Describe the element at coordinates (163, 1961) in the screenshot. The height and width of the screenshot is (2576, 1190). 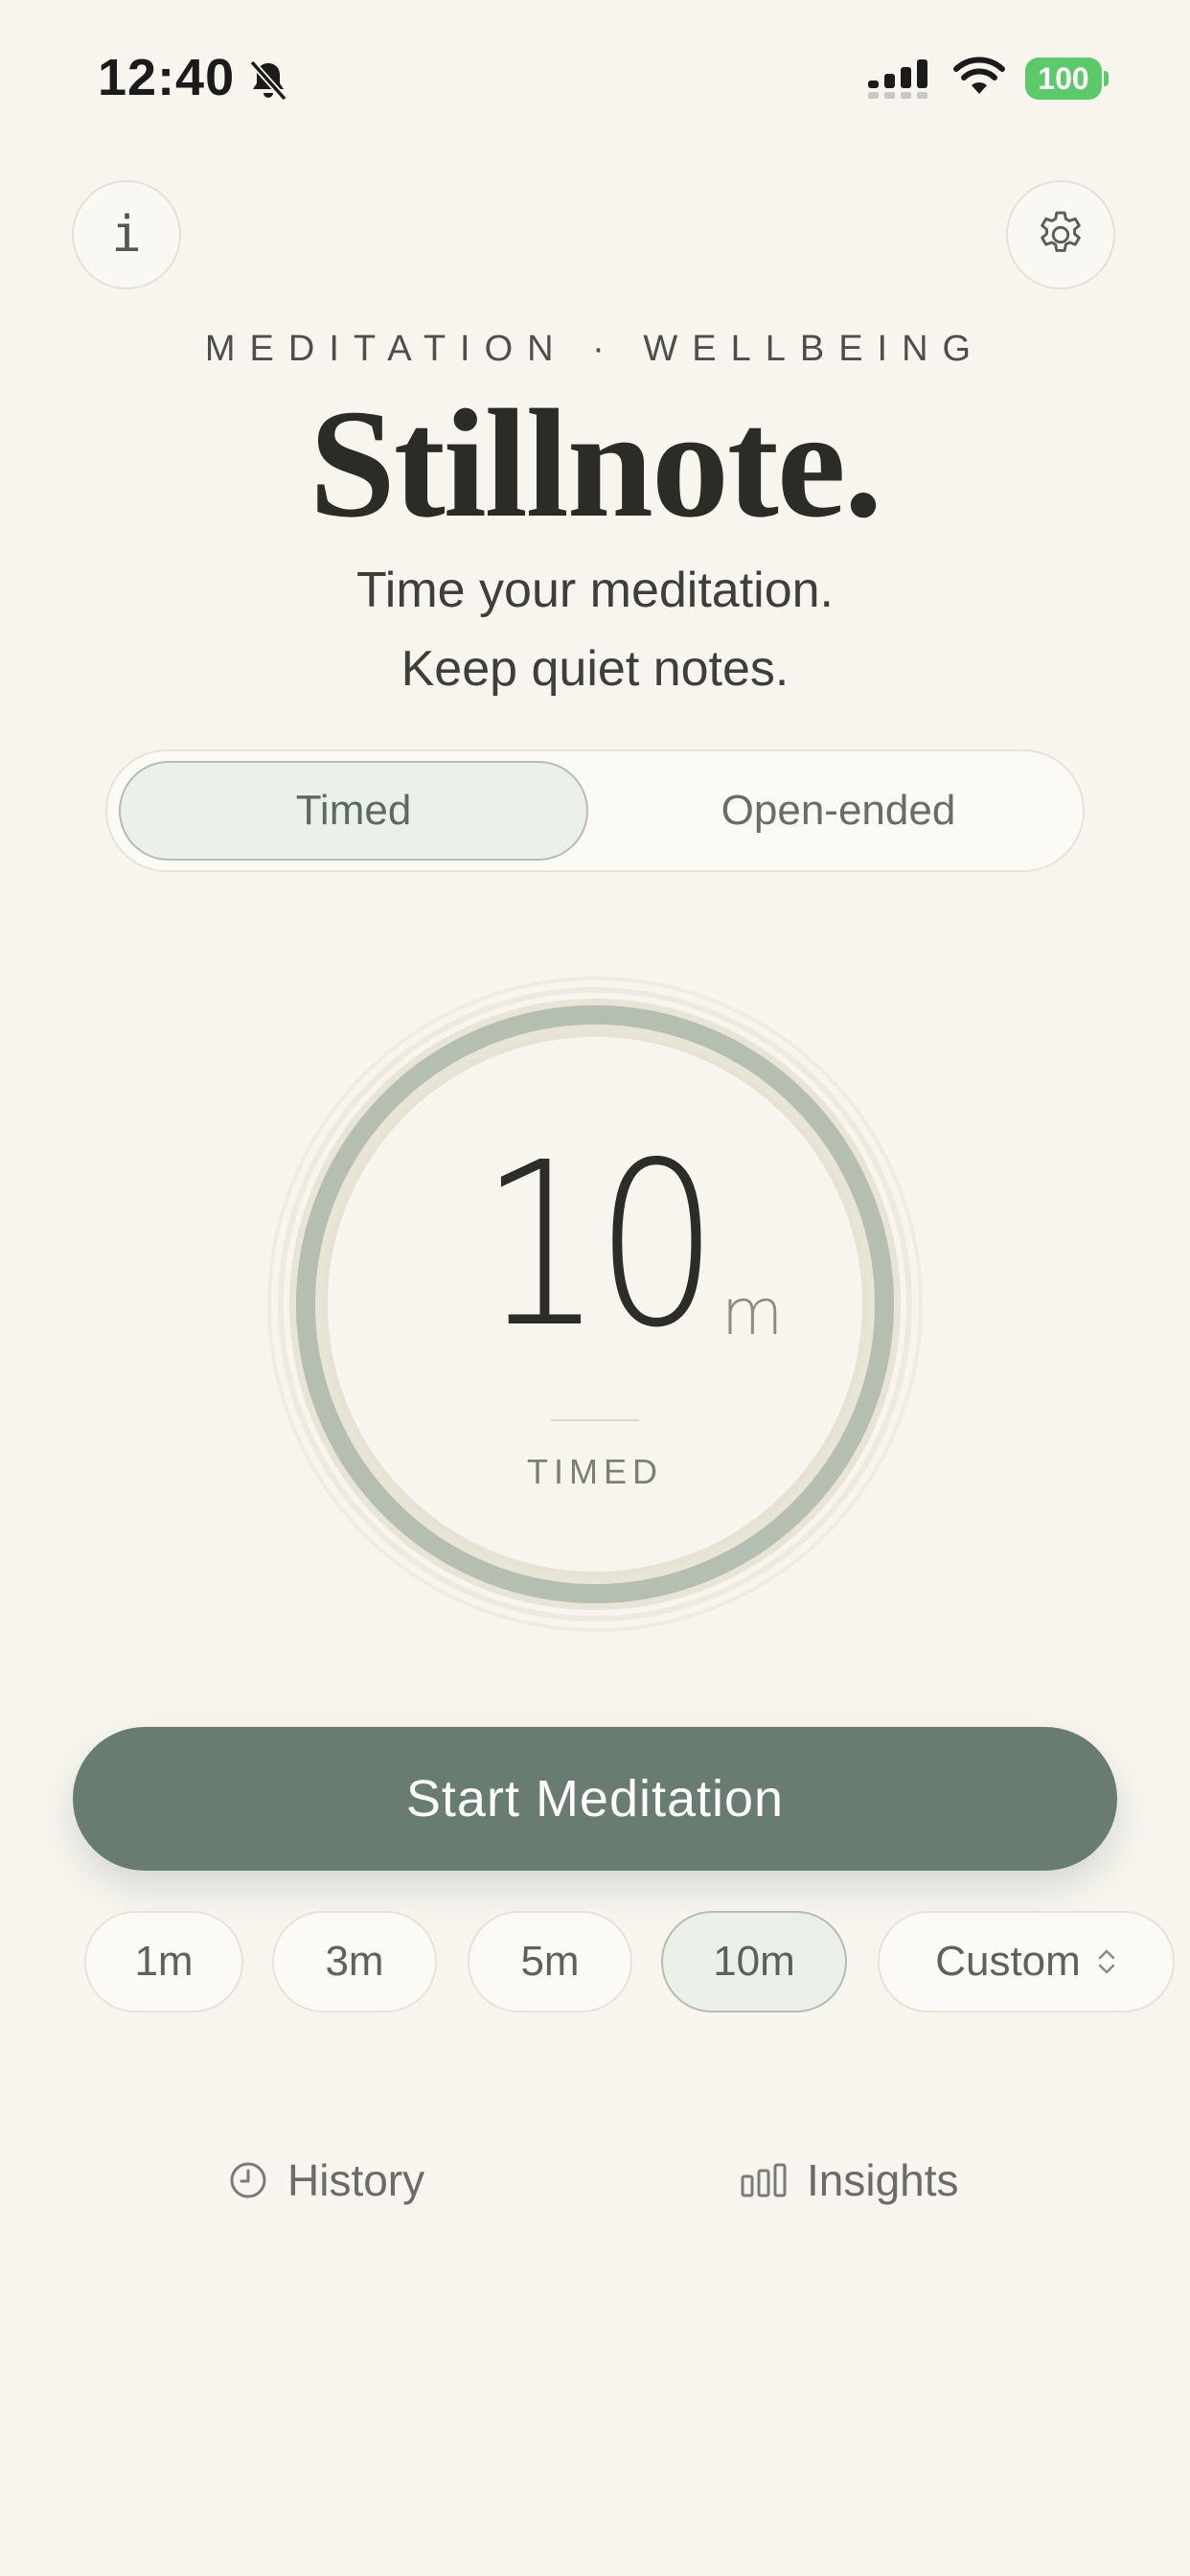
I see `preset-1m-button: 1m` at that location.